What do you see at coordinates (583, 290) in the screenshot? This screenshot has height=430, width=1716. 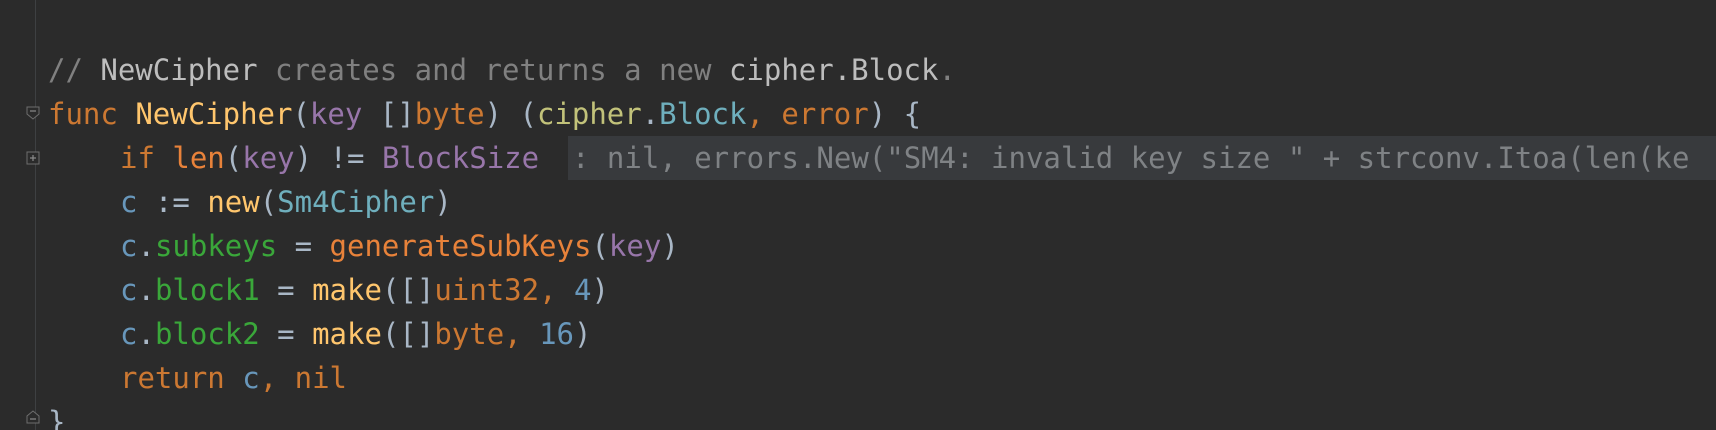 I see `number-literal: 4` at bounding box center [583, 290].